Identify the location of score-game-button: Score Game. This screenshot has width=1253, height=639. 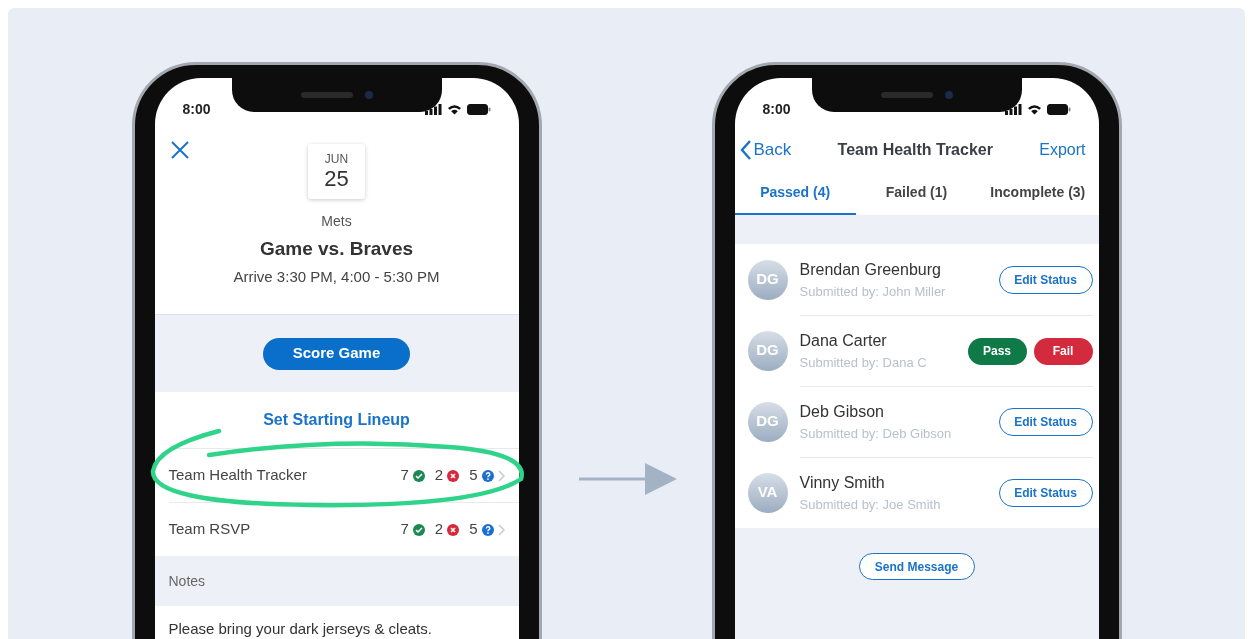
(336, 353).